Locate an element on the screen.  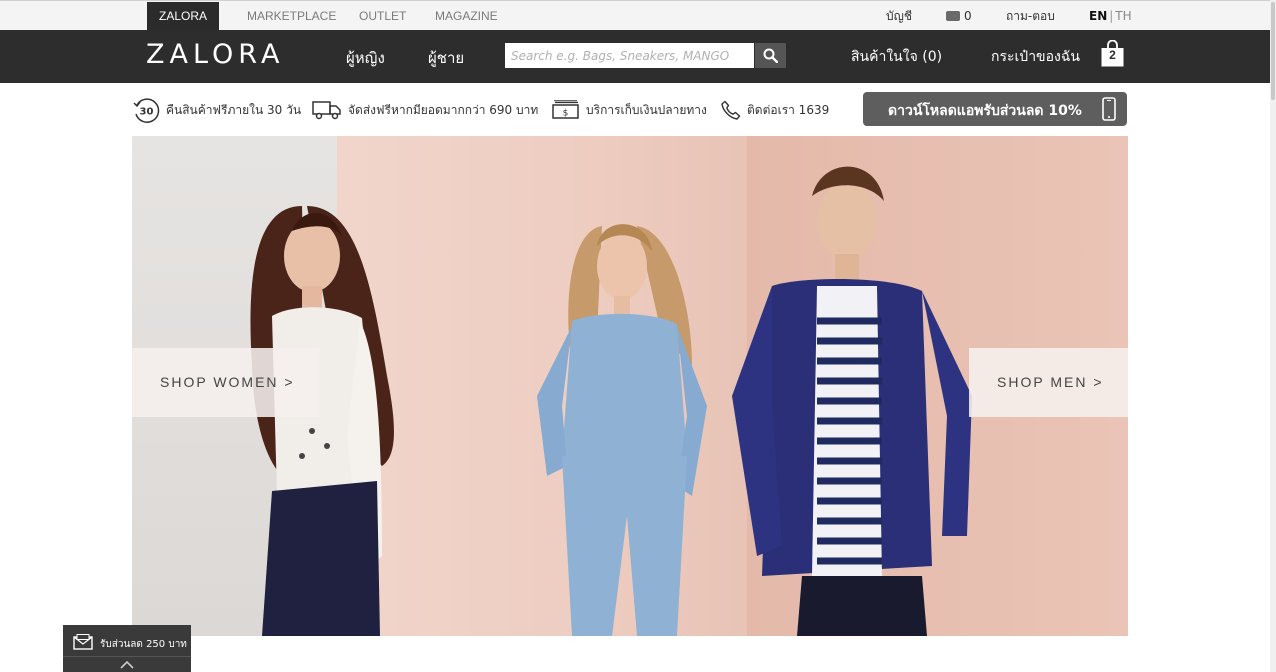
usp-cod: $ บริการเก็บเงินปลายทาง is located at coordinates (629, 110).